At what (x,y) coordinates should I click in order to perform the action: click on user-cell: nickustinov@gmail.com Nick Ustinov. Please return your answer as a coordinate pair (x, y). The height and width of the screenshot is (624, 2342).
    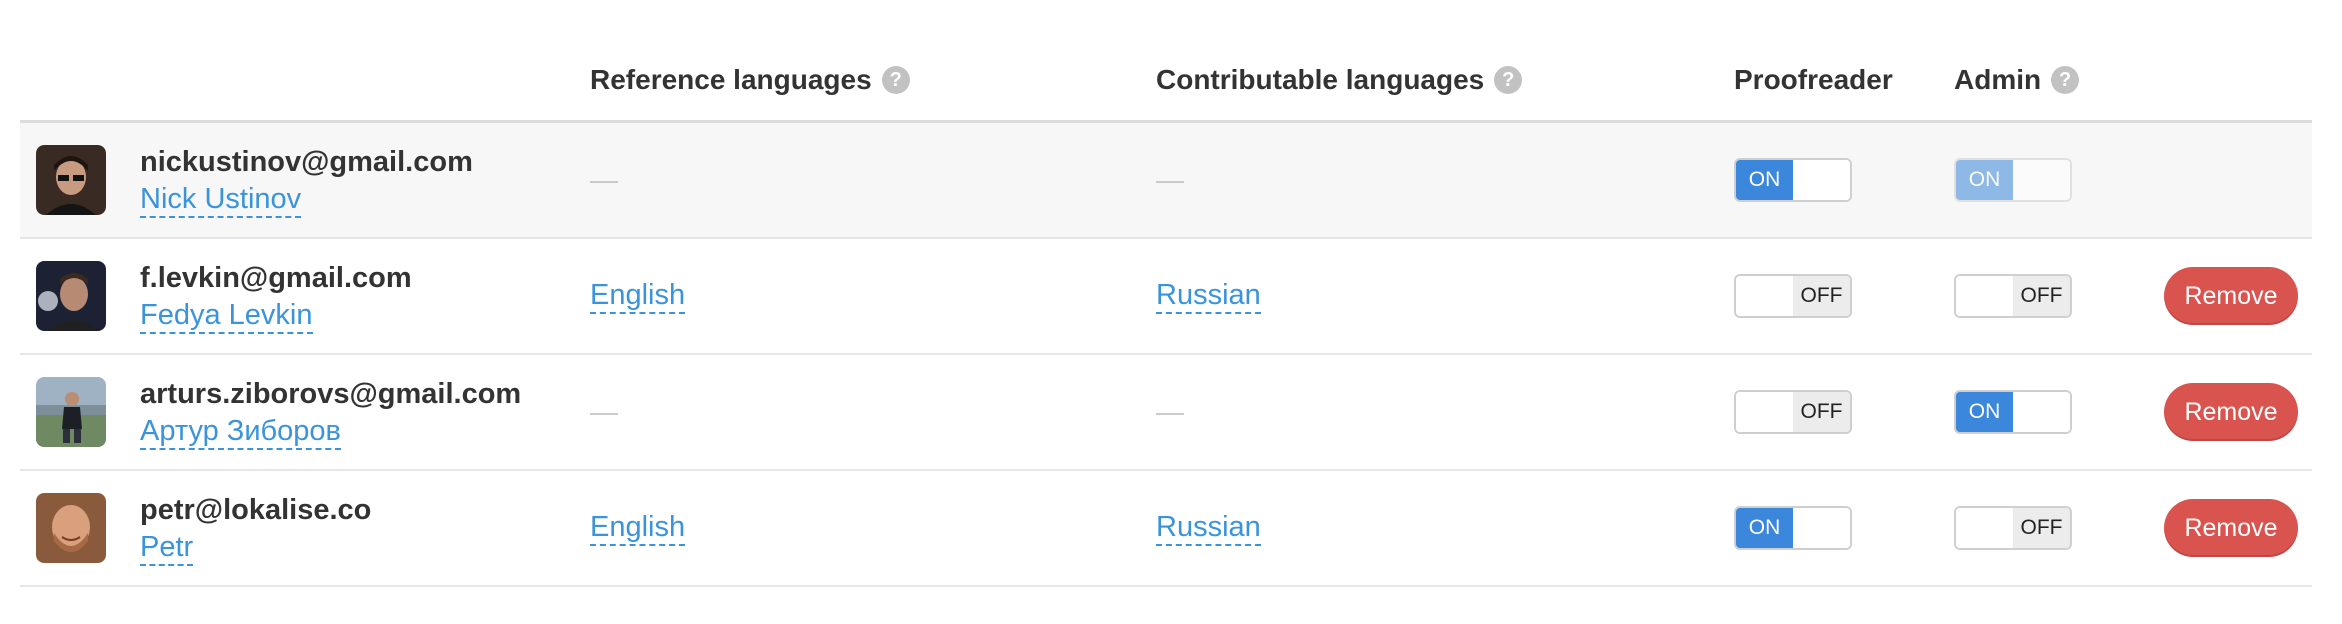
    Looking at the image, I should click on (305, 180).